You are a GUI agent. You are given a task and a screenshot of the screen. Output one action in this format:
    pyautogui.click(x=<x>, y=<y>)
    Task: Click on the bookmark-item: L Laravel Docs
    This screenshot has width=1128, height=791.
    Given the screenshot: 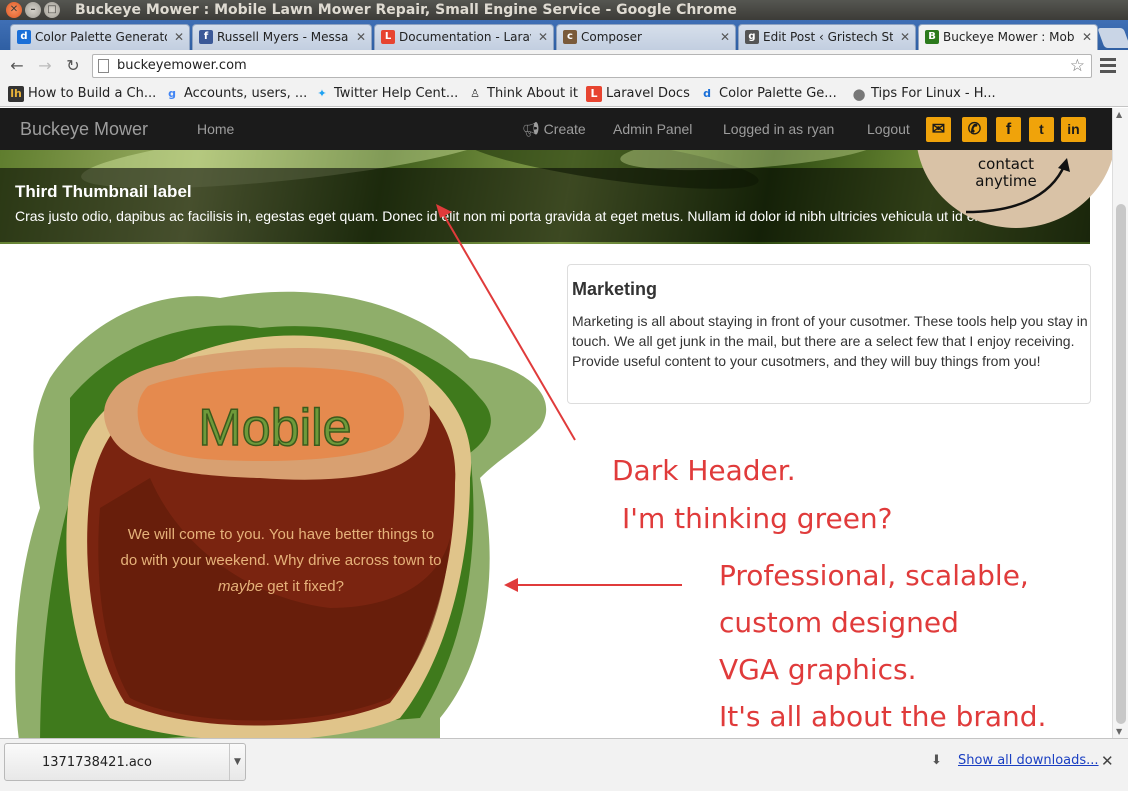 What is the action you would take?
    pyautogui.click(x=638, y=94)
    